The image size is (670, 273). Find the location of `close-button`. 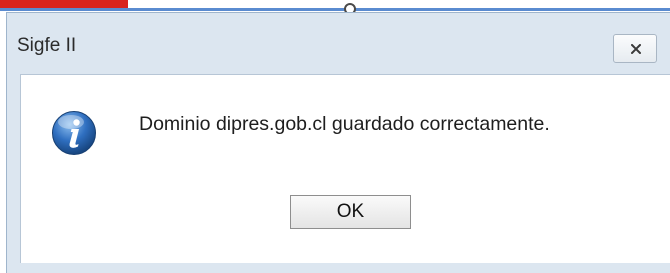

close-button is located at coordinates (635, 48).